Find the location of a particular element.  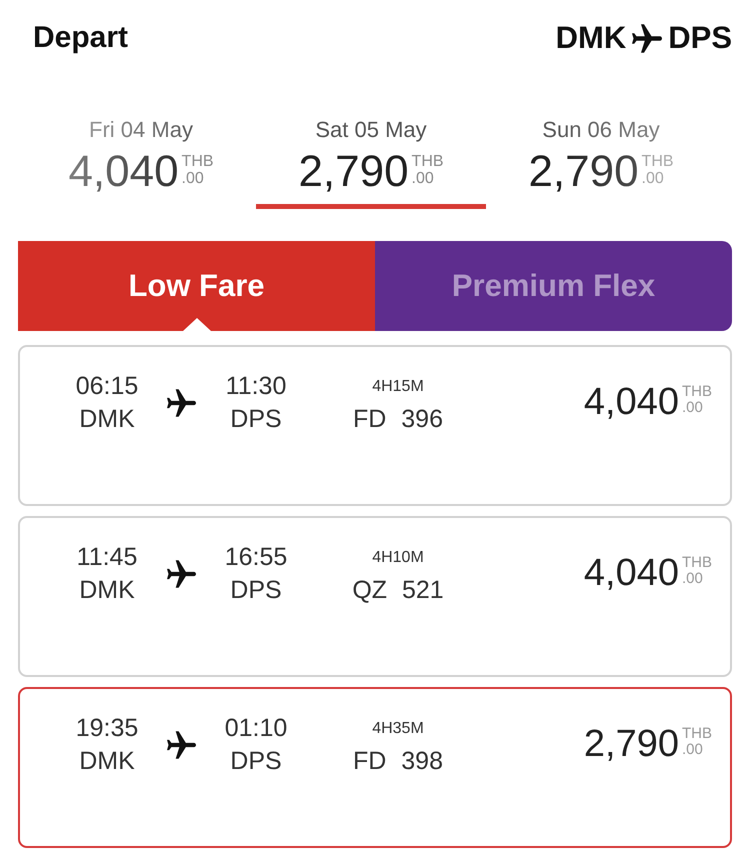

flight-number: QZ 521 is located at coordinates (398, 590).